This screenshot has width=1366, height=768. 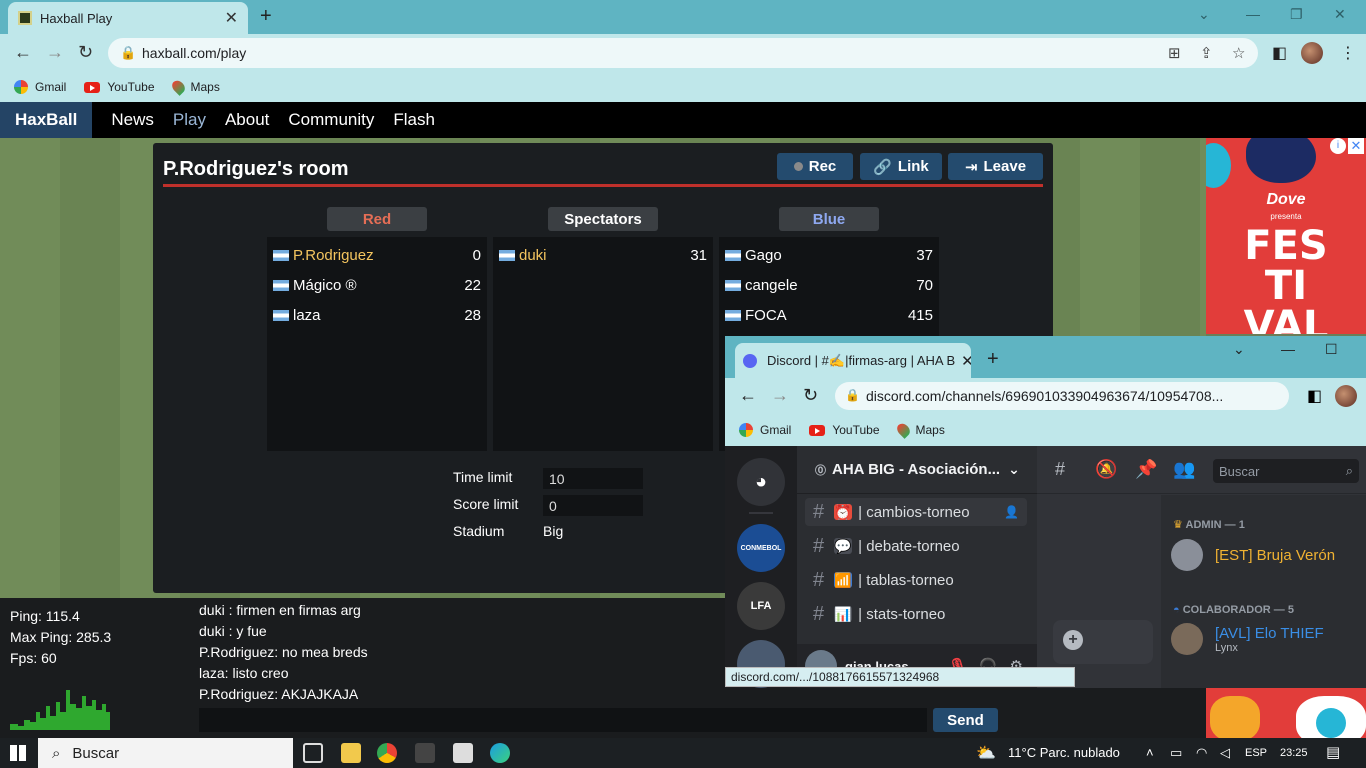 I want to click on maximize-icon: ☐, so click(x=1331, y=349).